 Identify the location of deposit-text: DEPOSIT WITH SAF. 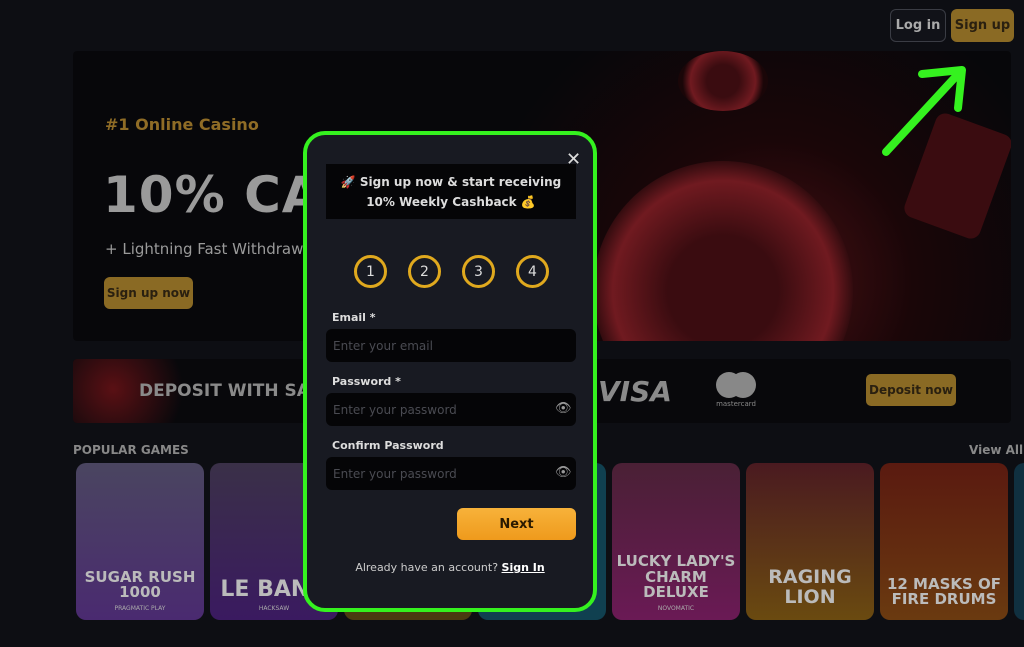
(230, 391).